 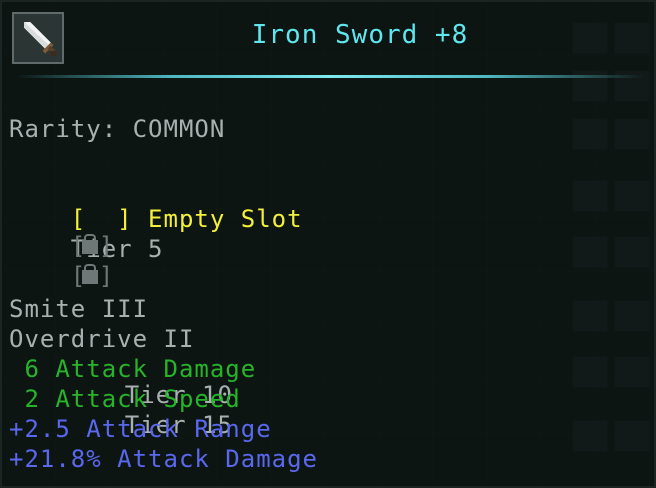 I want to click on enchantment: Smite III, so click(x=79, y=309).